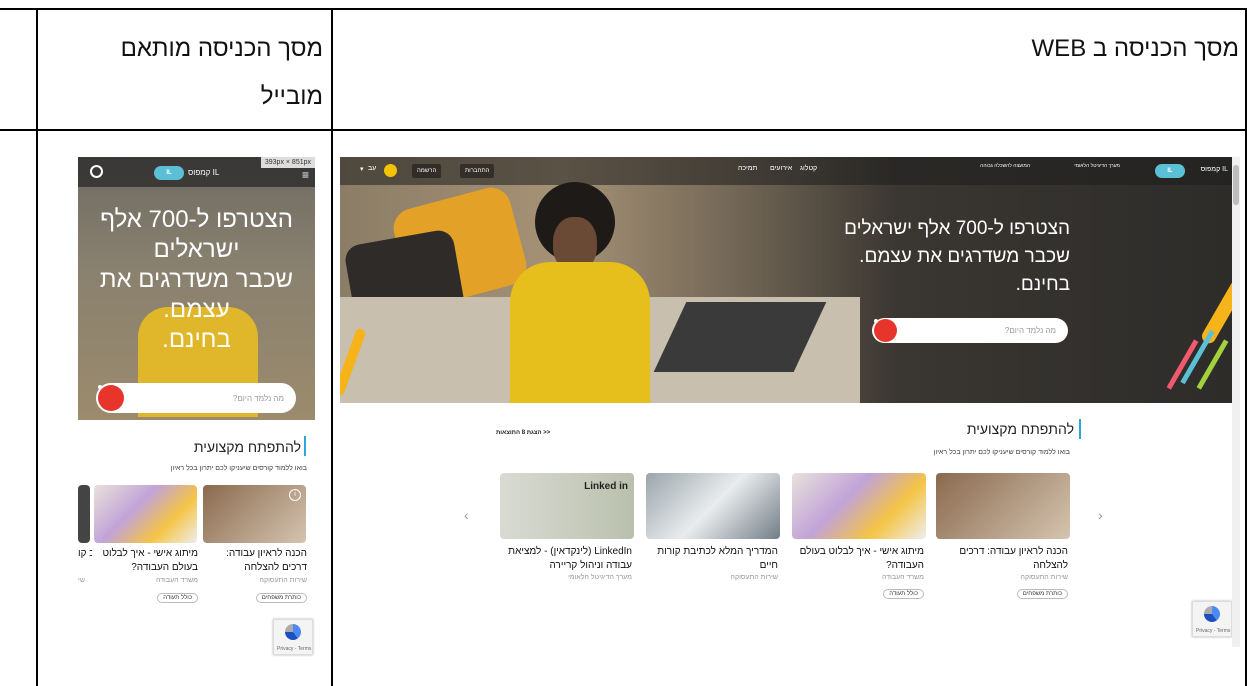 The height and width of the screenshot is (686, 1247). What do you see at coordinates (606, 486) in the screenshot?
I see `linkedin-logo: Linked in` at bounding box center [606, 486].